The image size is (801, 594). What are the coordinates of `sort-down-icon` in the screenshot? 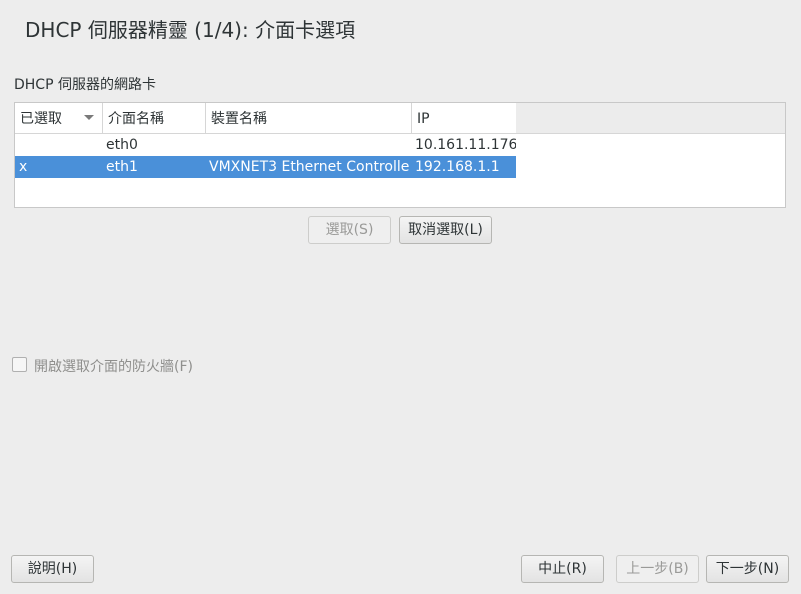 It's located at (89, 117).